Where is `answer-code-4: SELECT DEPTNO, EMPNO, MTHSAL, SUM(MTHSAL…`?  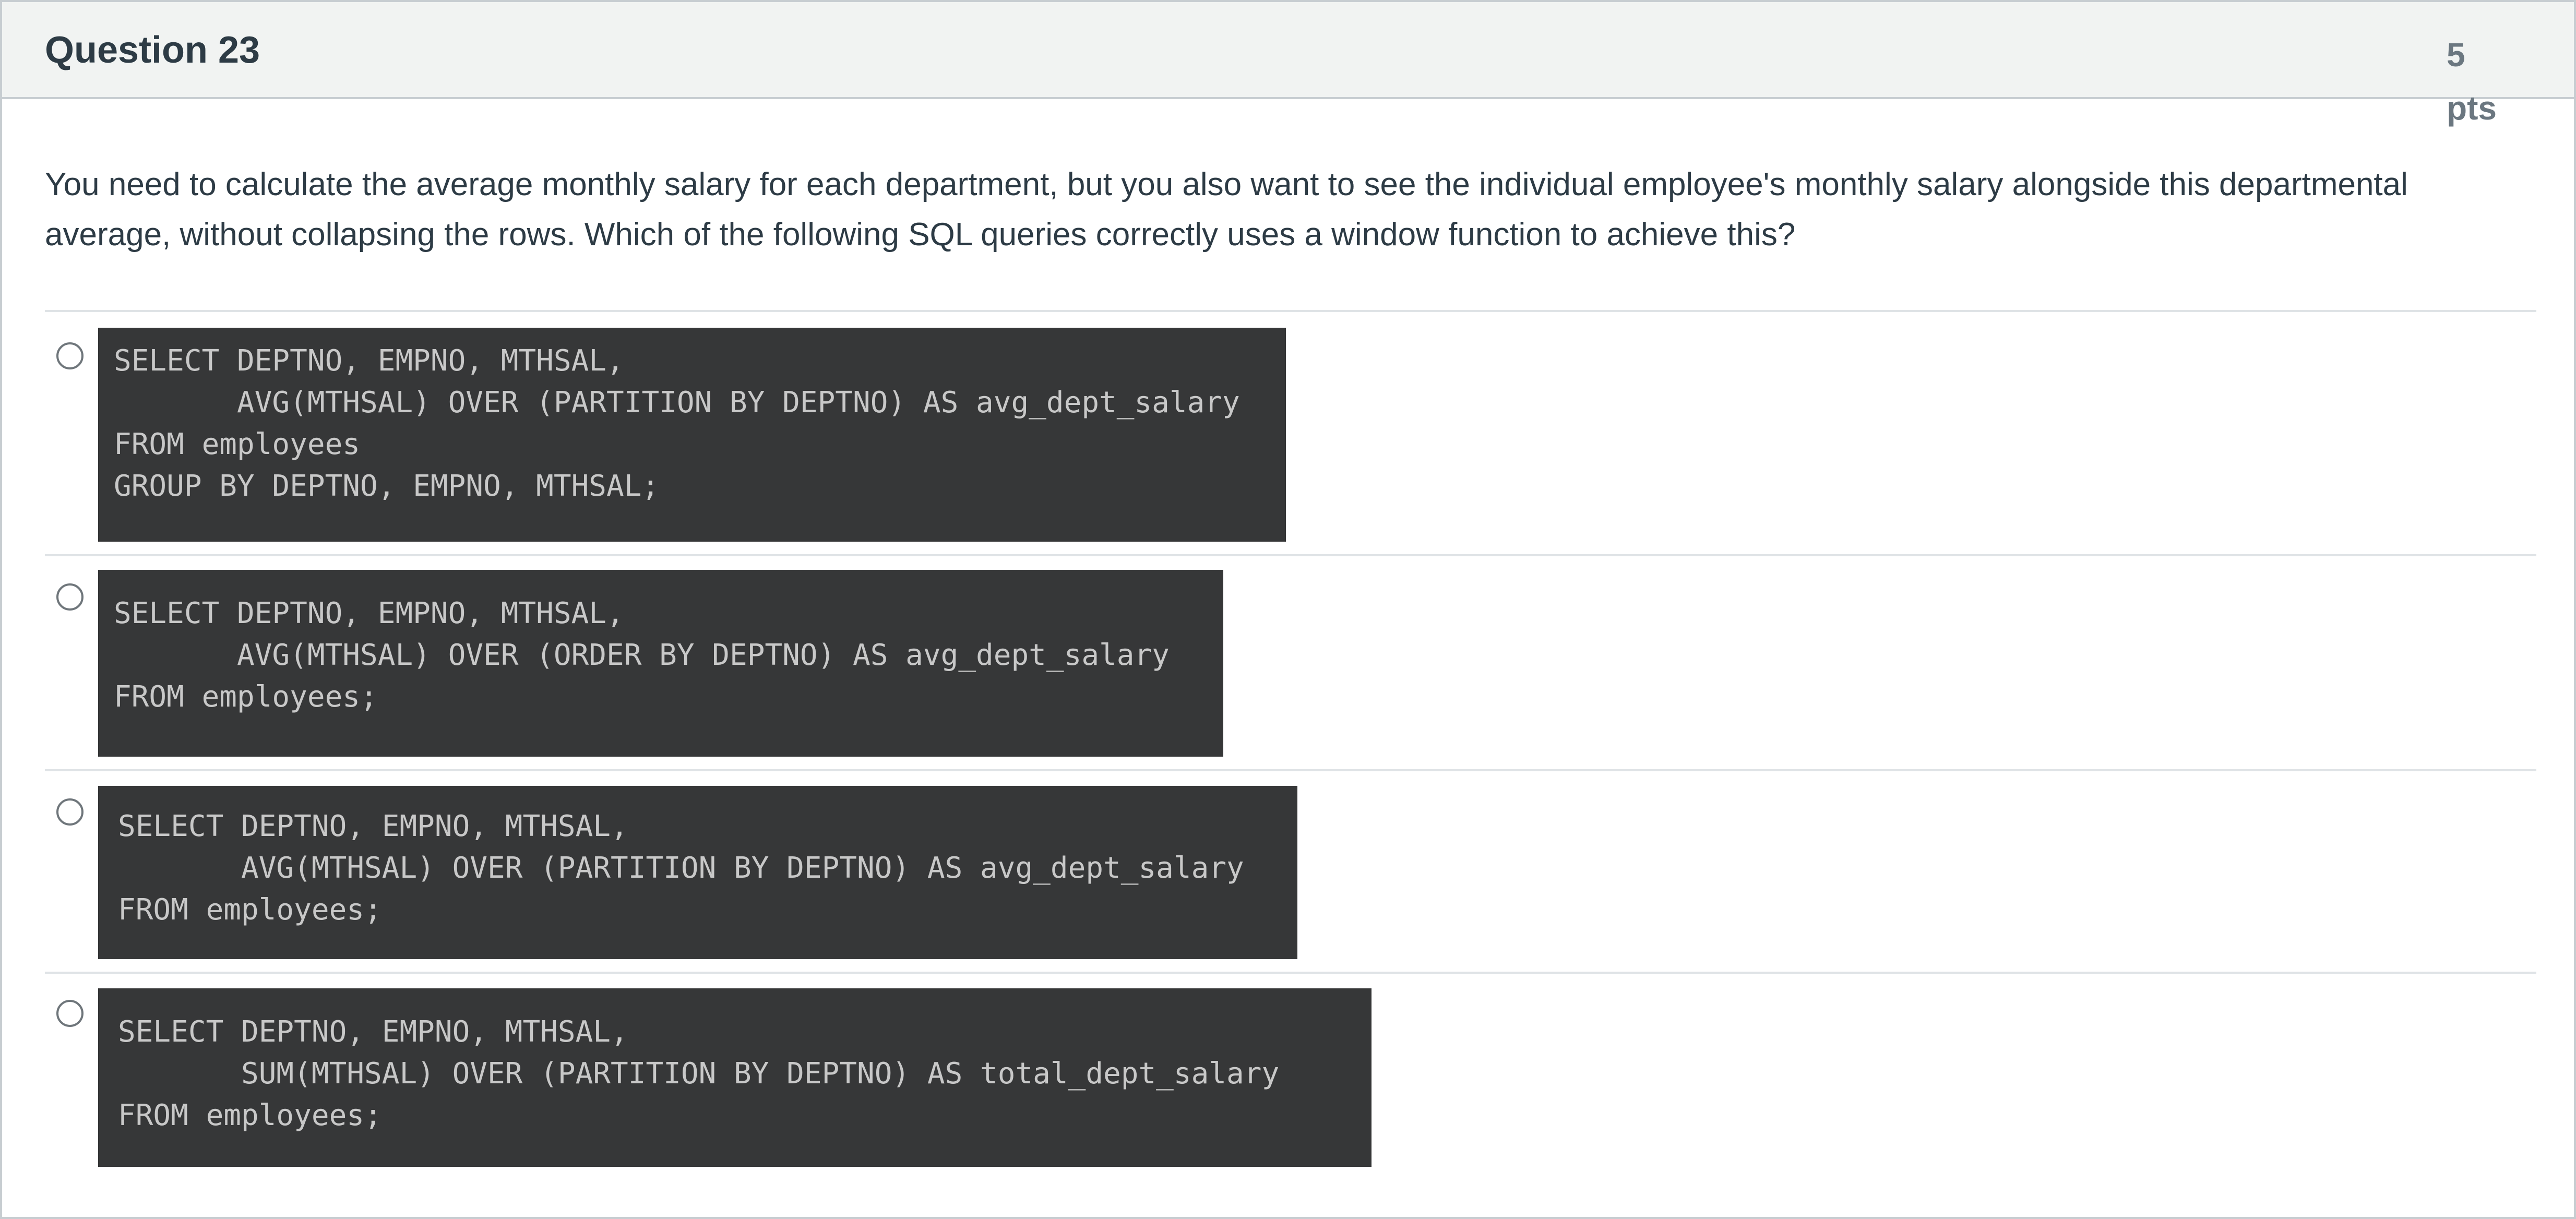
answer-code-4: SELECT DEPTNO, EMPNO, MTHSAL, SUM(MTHSAL… is located at coordinates (735, 1077).